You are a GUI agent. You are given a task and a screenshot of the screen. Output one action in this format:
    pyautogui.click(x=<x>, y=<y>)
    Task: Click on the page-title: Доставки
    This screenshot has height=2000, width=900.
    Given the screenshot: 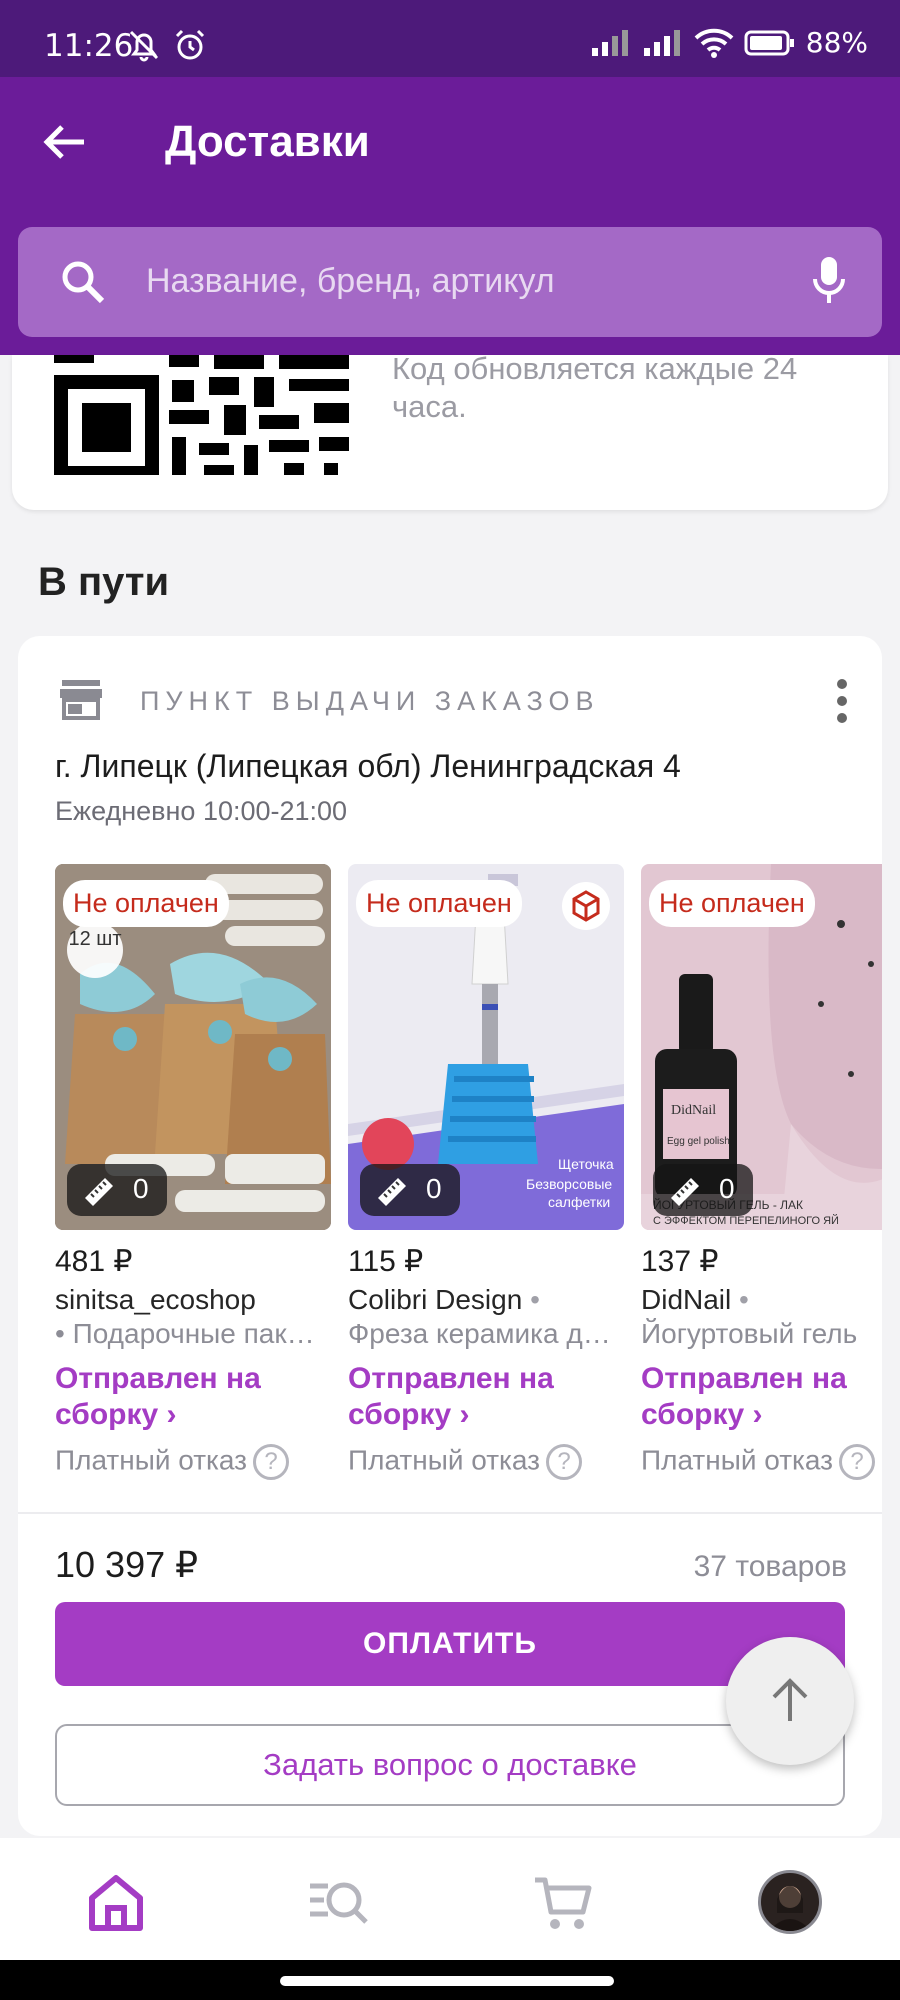 What is the action you would take?
    pyautogui.click(x=267, y=141)
    